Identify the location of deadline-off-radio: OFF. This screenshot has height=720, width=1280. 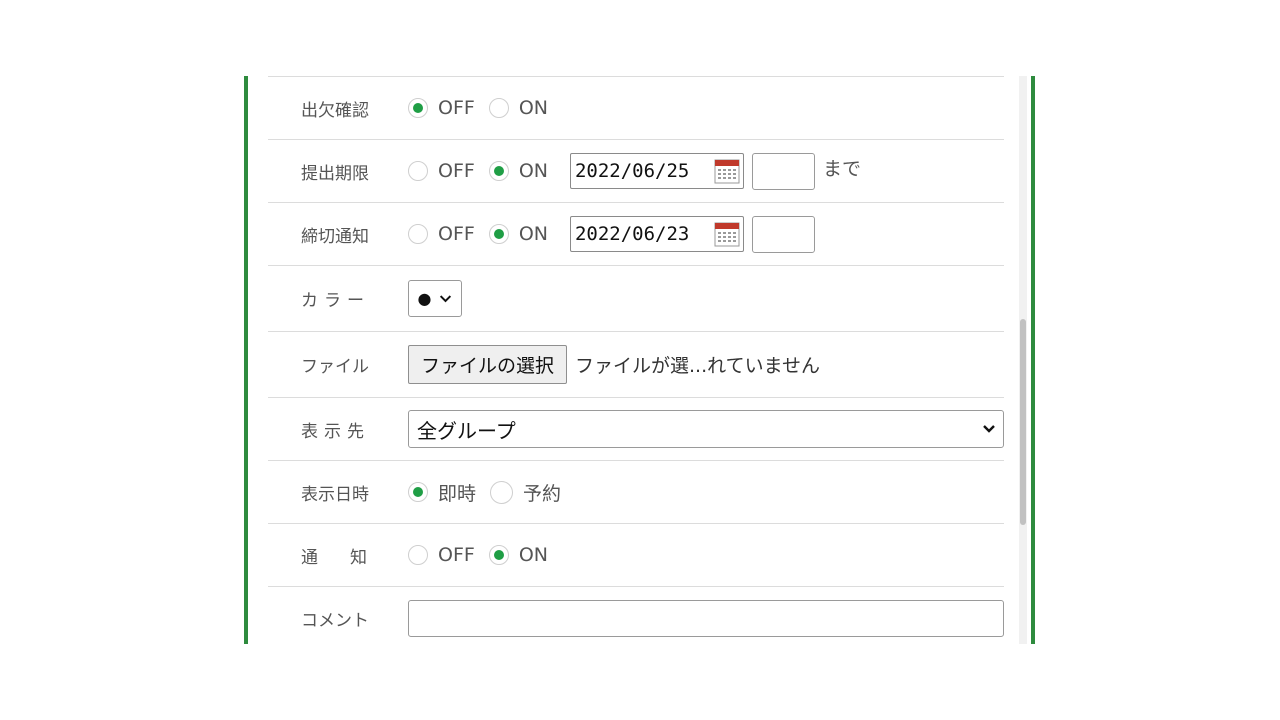
(441, 171).